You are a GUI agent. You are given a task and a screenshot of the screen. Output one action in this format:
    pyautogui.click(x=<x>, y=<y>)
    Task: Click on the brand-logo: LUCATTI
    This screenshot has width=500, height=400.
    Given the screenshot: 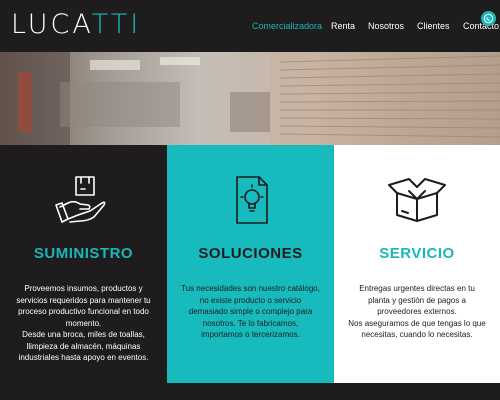 What is the action you would take?
    pyautogui.click(x=76, y=25)
    